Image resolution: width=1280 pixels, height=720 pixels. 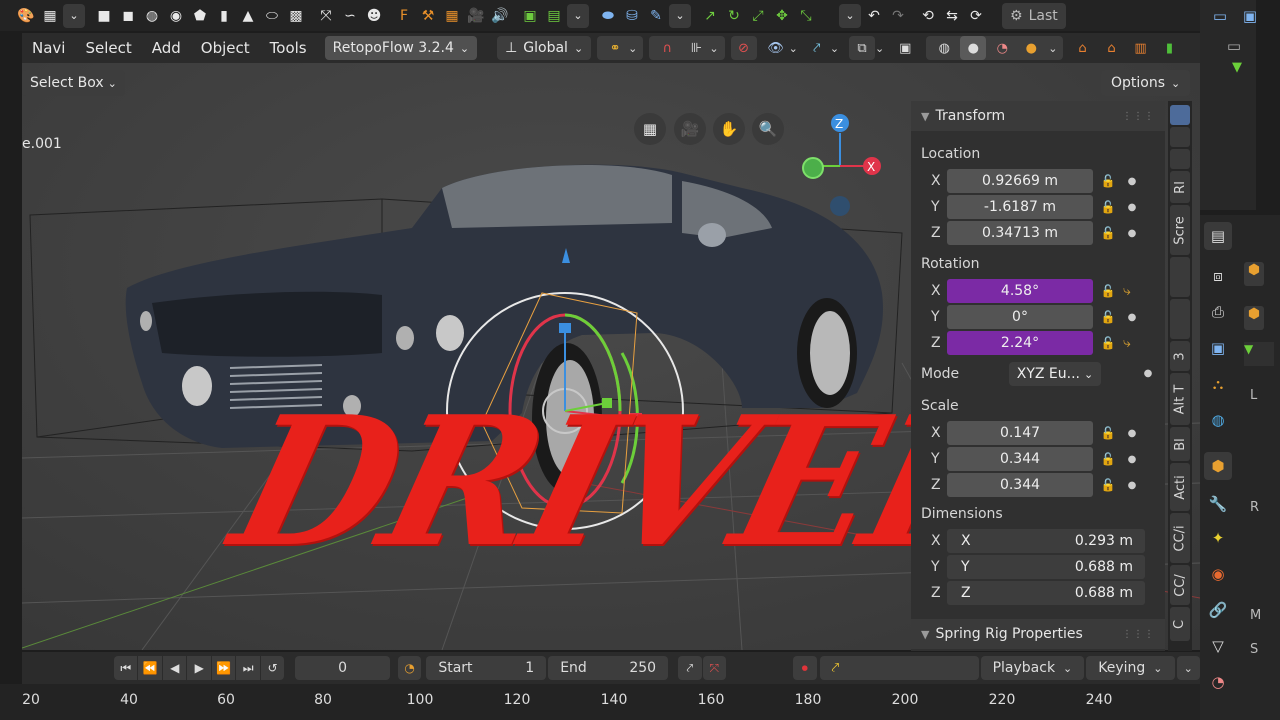 What do you see at coordinates (1020, 207) in the screenshot?
I see `location-y-field: -1.6187 m` at bounding box center [1020, 207].